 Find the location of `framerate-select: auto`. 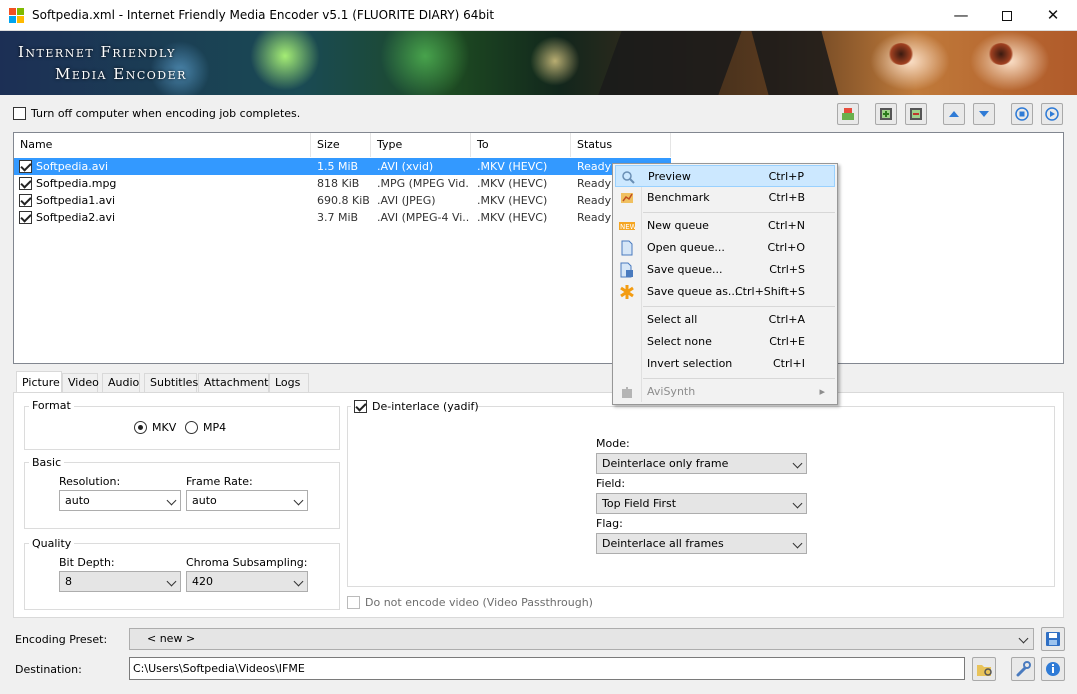

framerate-select: auto is located at coordinates (247, 500).